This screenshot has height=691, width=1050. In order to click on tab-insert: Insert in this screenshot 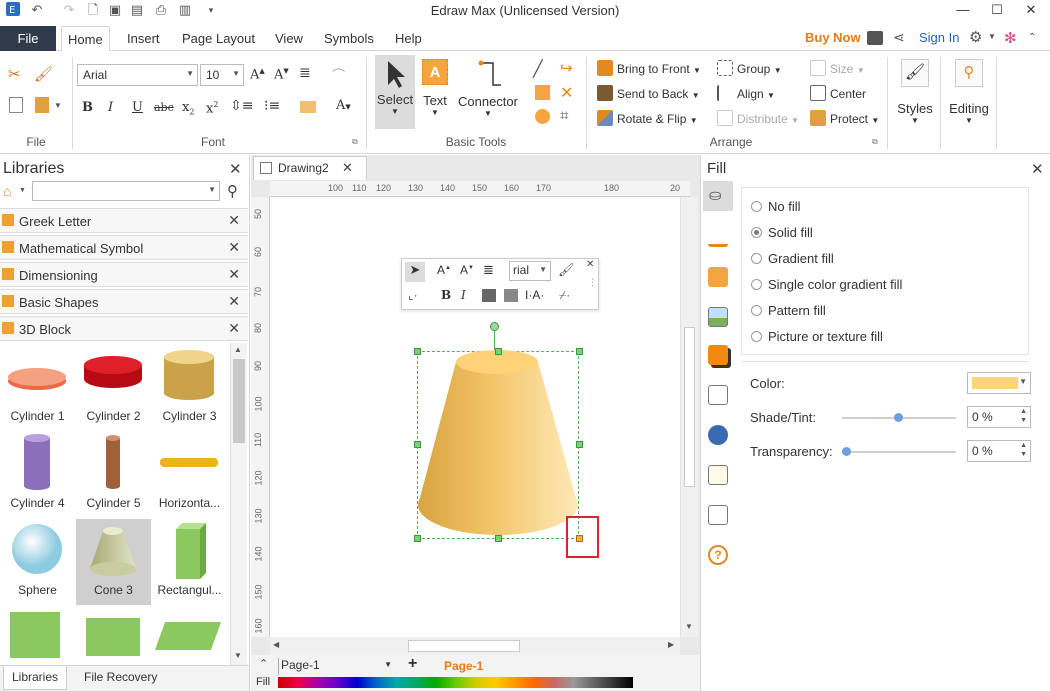, I will do `click(143, 38)`.